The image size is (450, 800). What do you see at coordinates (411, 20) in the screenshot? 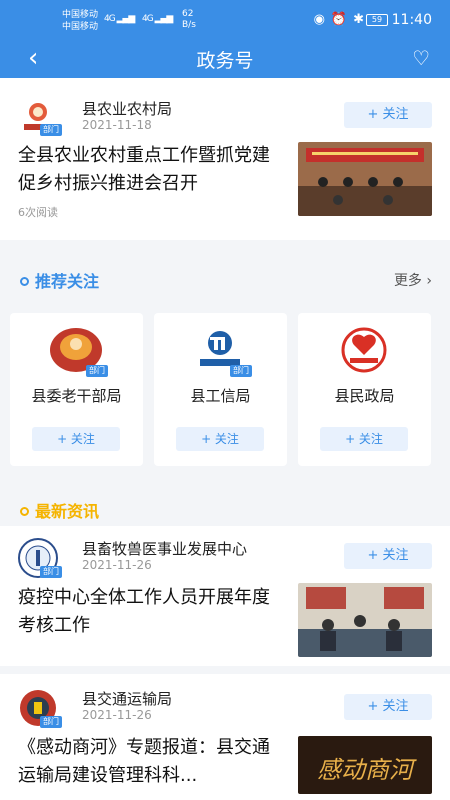
I see `clock: 11:40` at bounding box center [411, 20].